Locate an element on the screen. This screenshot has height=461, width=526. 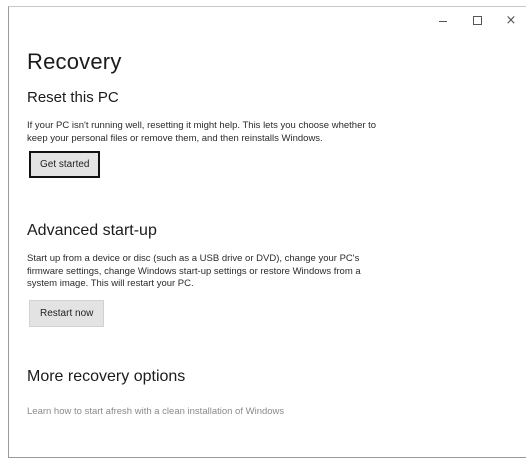
title-bar: × is located at coordinates (476, 22).